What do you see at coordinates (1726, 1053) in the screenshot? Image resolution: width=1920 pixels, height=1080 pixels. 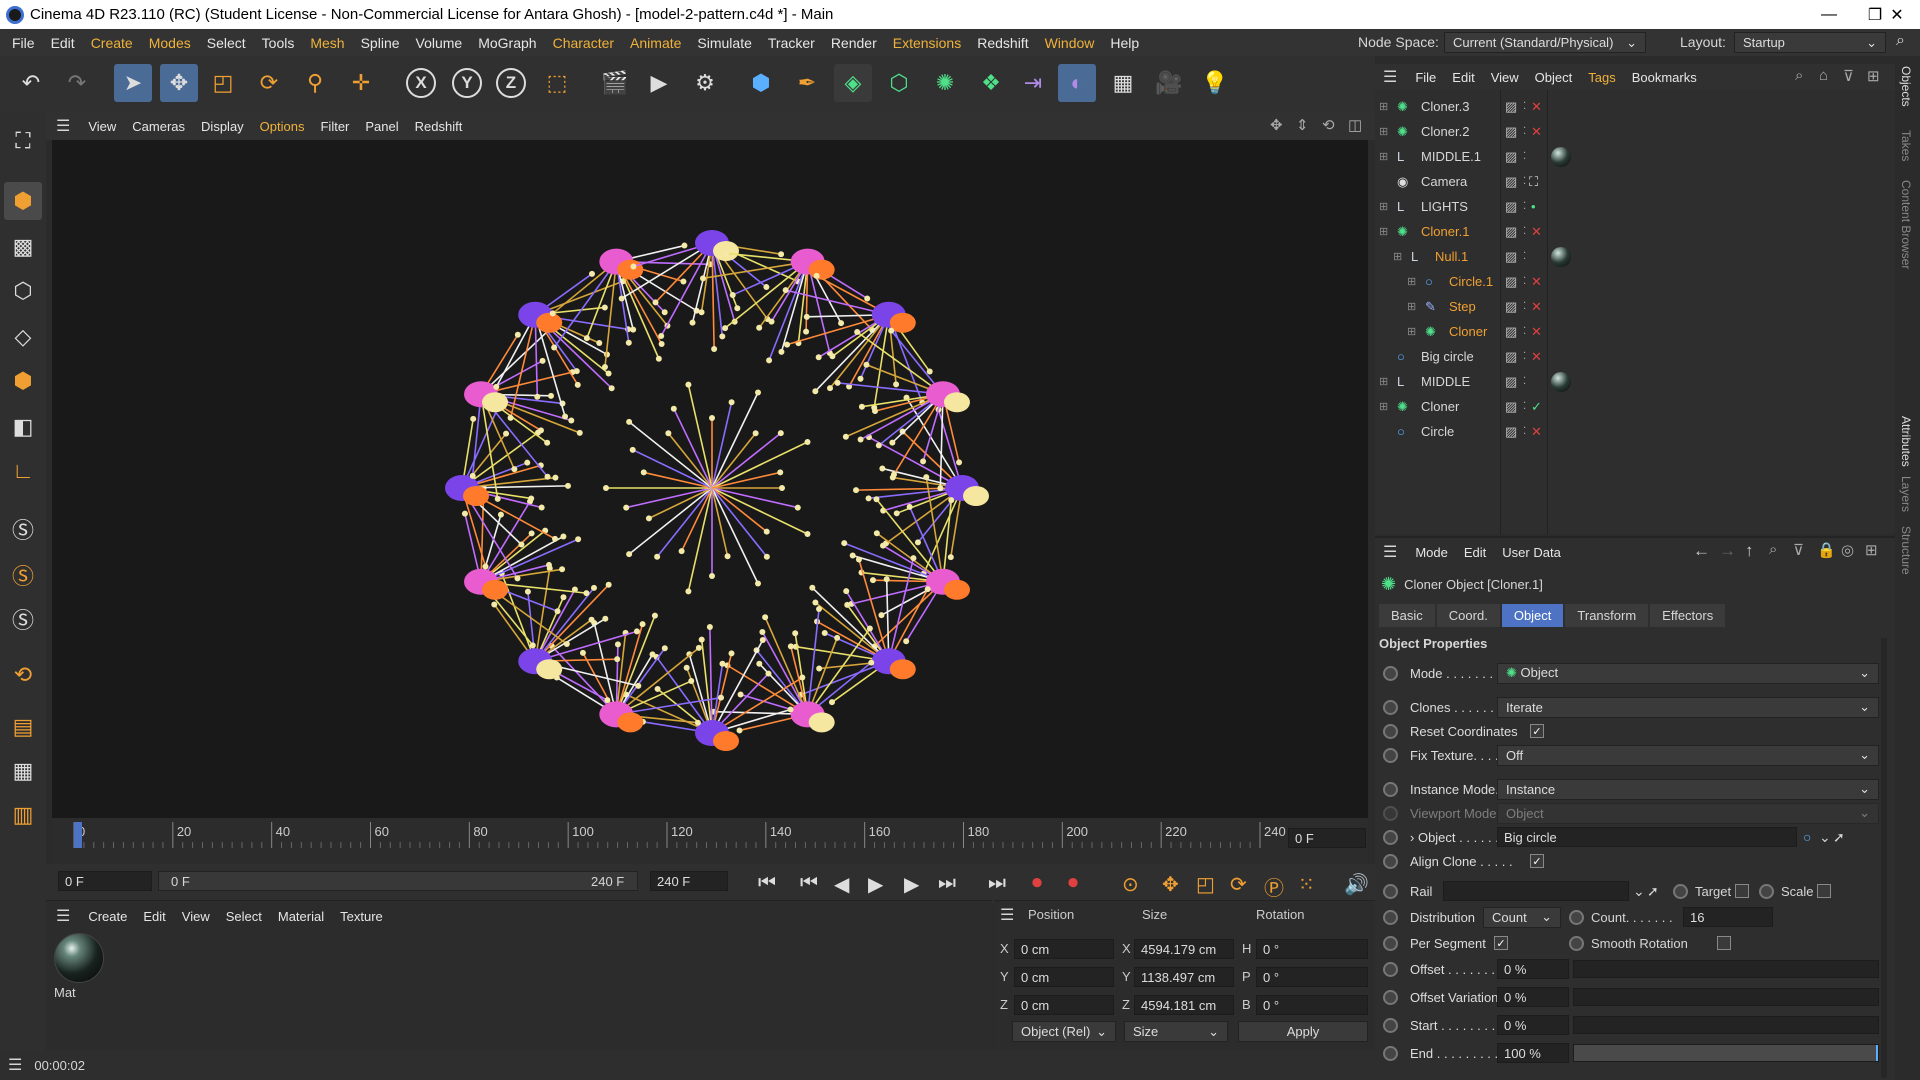 I see `end-slider` at bounding box center [1726, 1053].